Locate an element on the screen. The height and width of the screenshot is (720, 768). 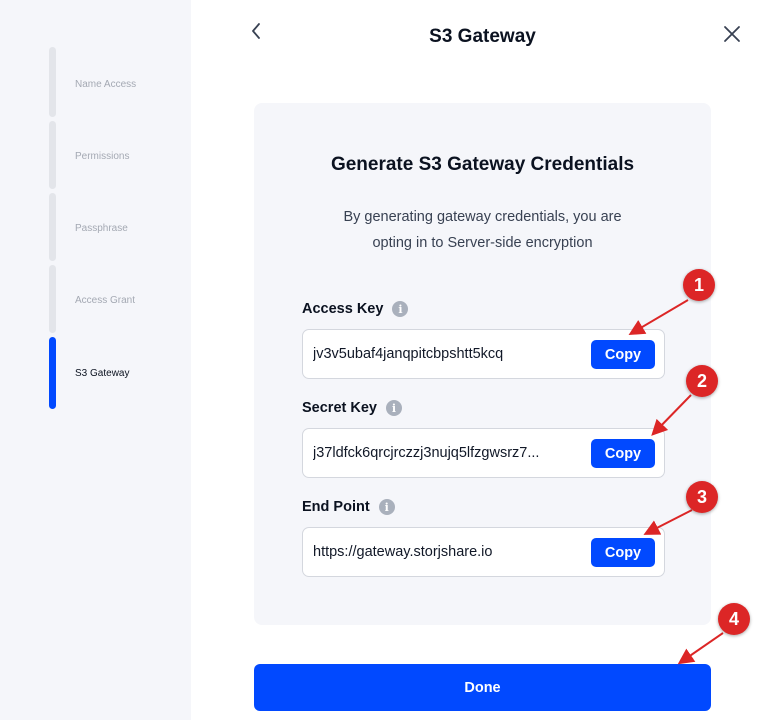
end-point-field: https://gateway.storjshare.io Copy is located at coordinates (483, 552).